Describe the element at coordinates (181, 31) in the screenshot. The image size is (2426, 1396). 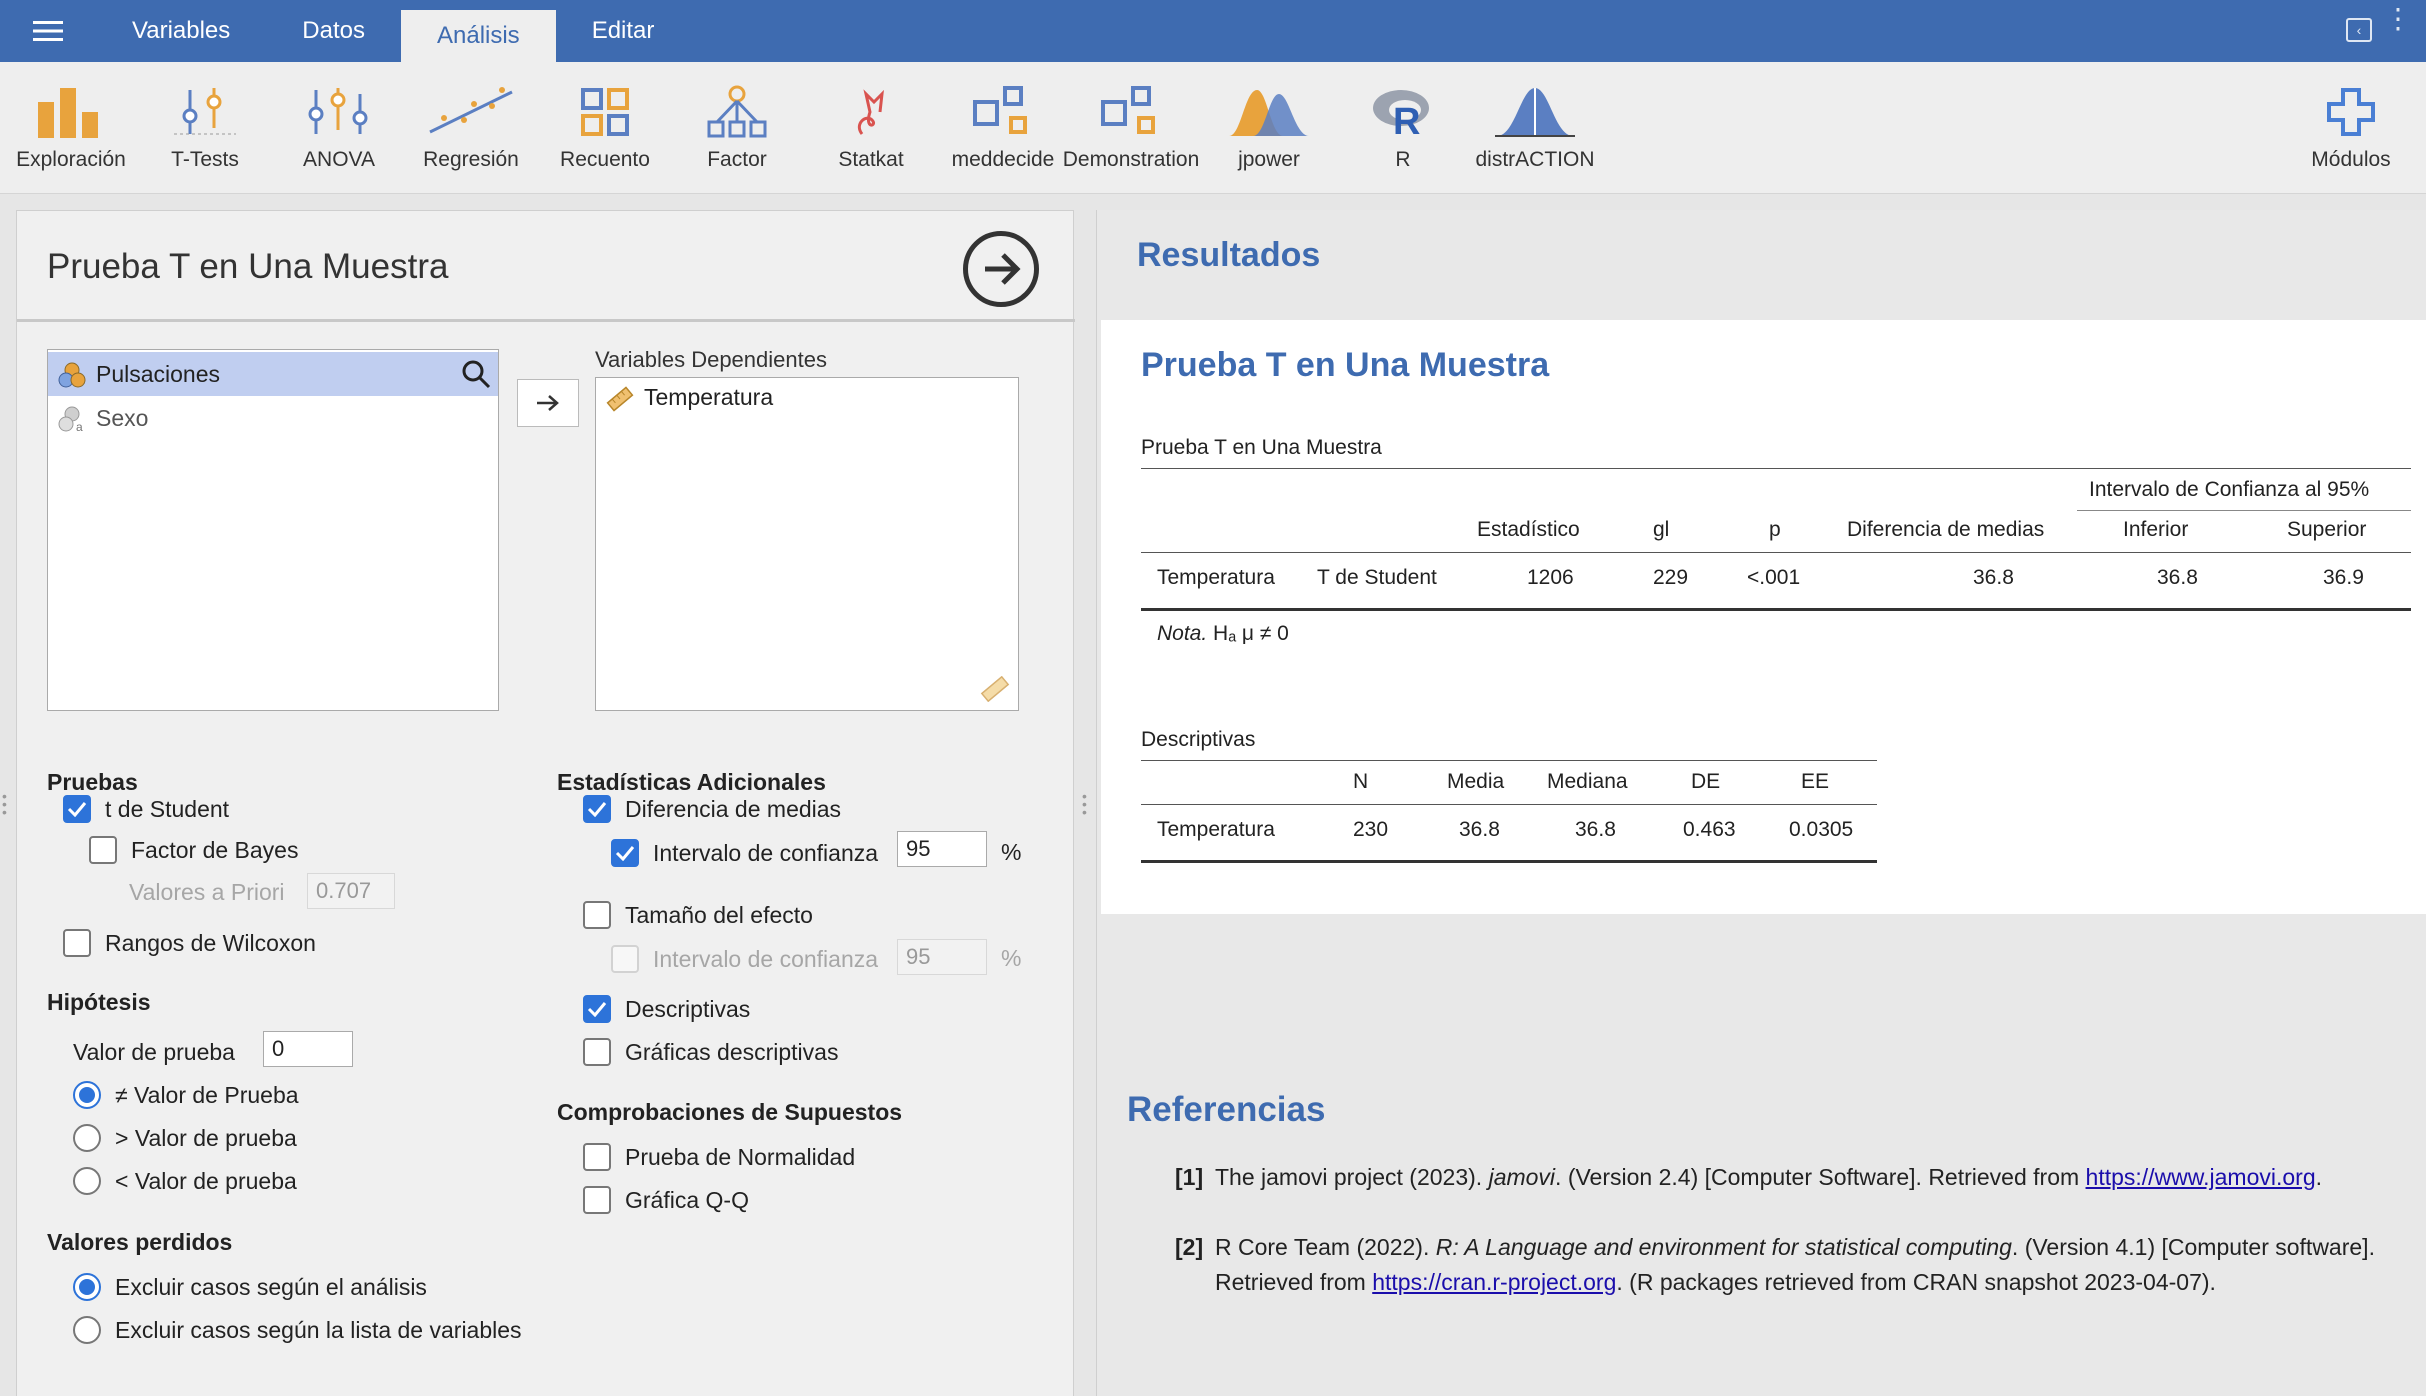
I see `tab-variables: Variables` at that location.